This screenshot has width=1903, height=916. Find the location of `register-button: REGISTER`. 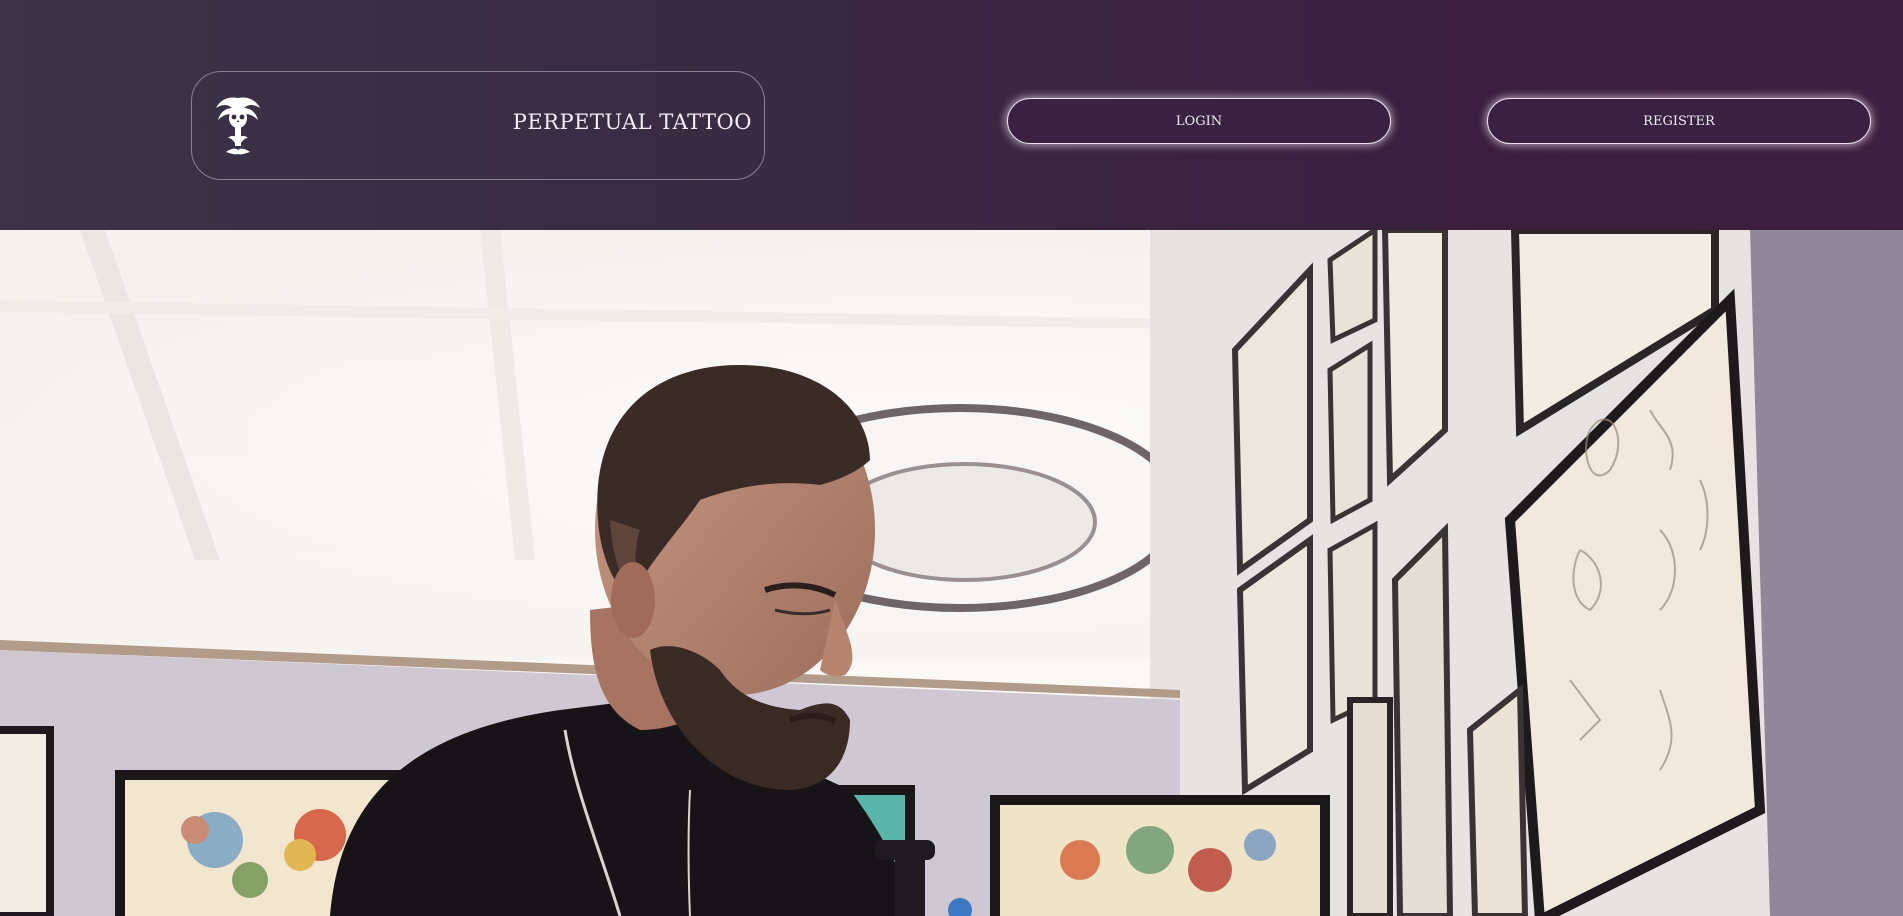

register-button: REGISTER is located at coordinates (1679, 121).